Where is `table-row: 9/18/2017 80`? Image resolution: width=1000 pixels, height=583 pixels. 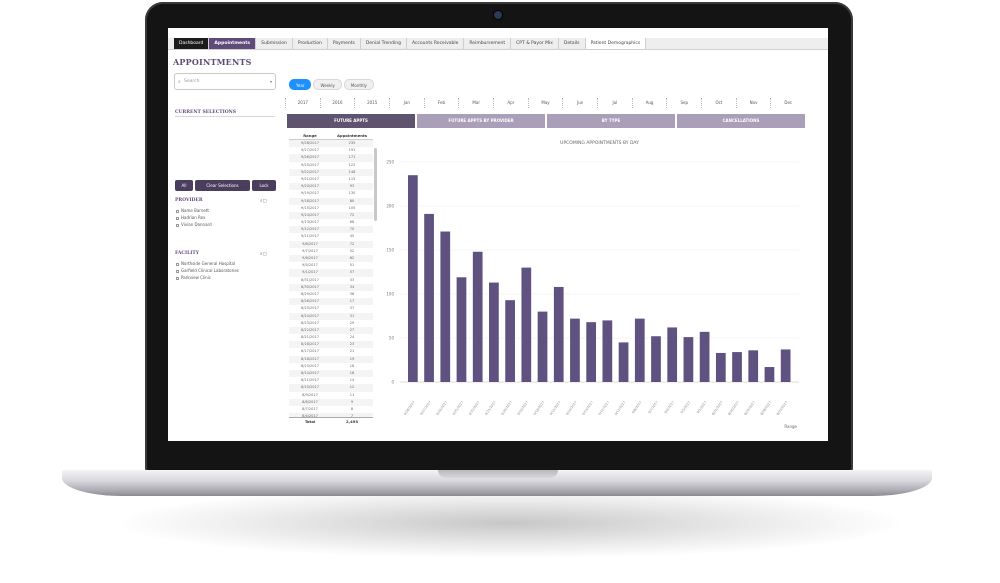 table-row: 9/18/2017 80 is located at coordinates (331, 201).